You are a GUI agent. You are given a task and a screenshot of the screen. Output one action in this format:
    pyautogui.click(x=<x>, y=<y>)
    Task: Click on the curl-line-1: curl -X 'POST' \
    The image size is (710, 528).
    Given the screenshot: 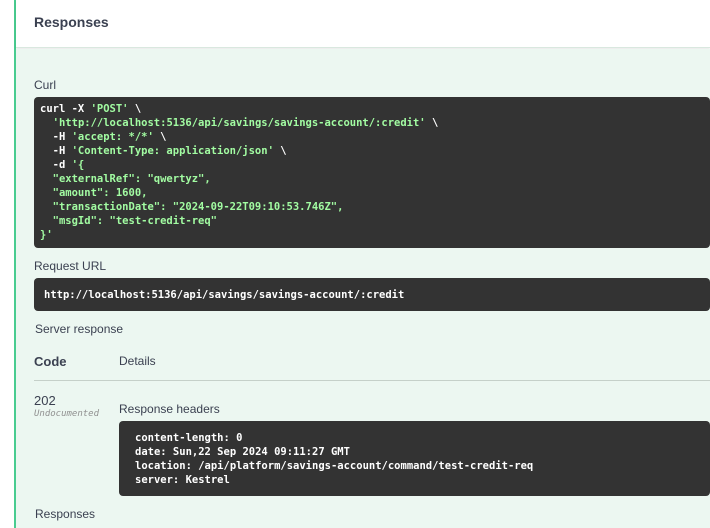 What is the action you would take?
    pyautogui.click(x=91, y=109)
    